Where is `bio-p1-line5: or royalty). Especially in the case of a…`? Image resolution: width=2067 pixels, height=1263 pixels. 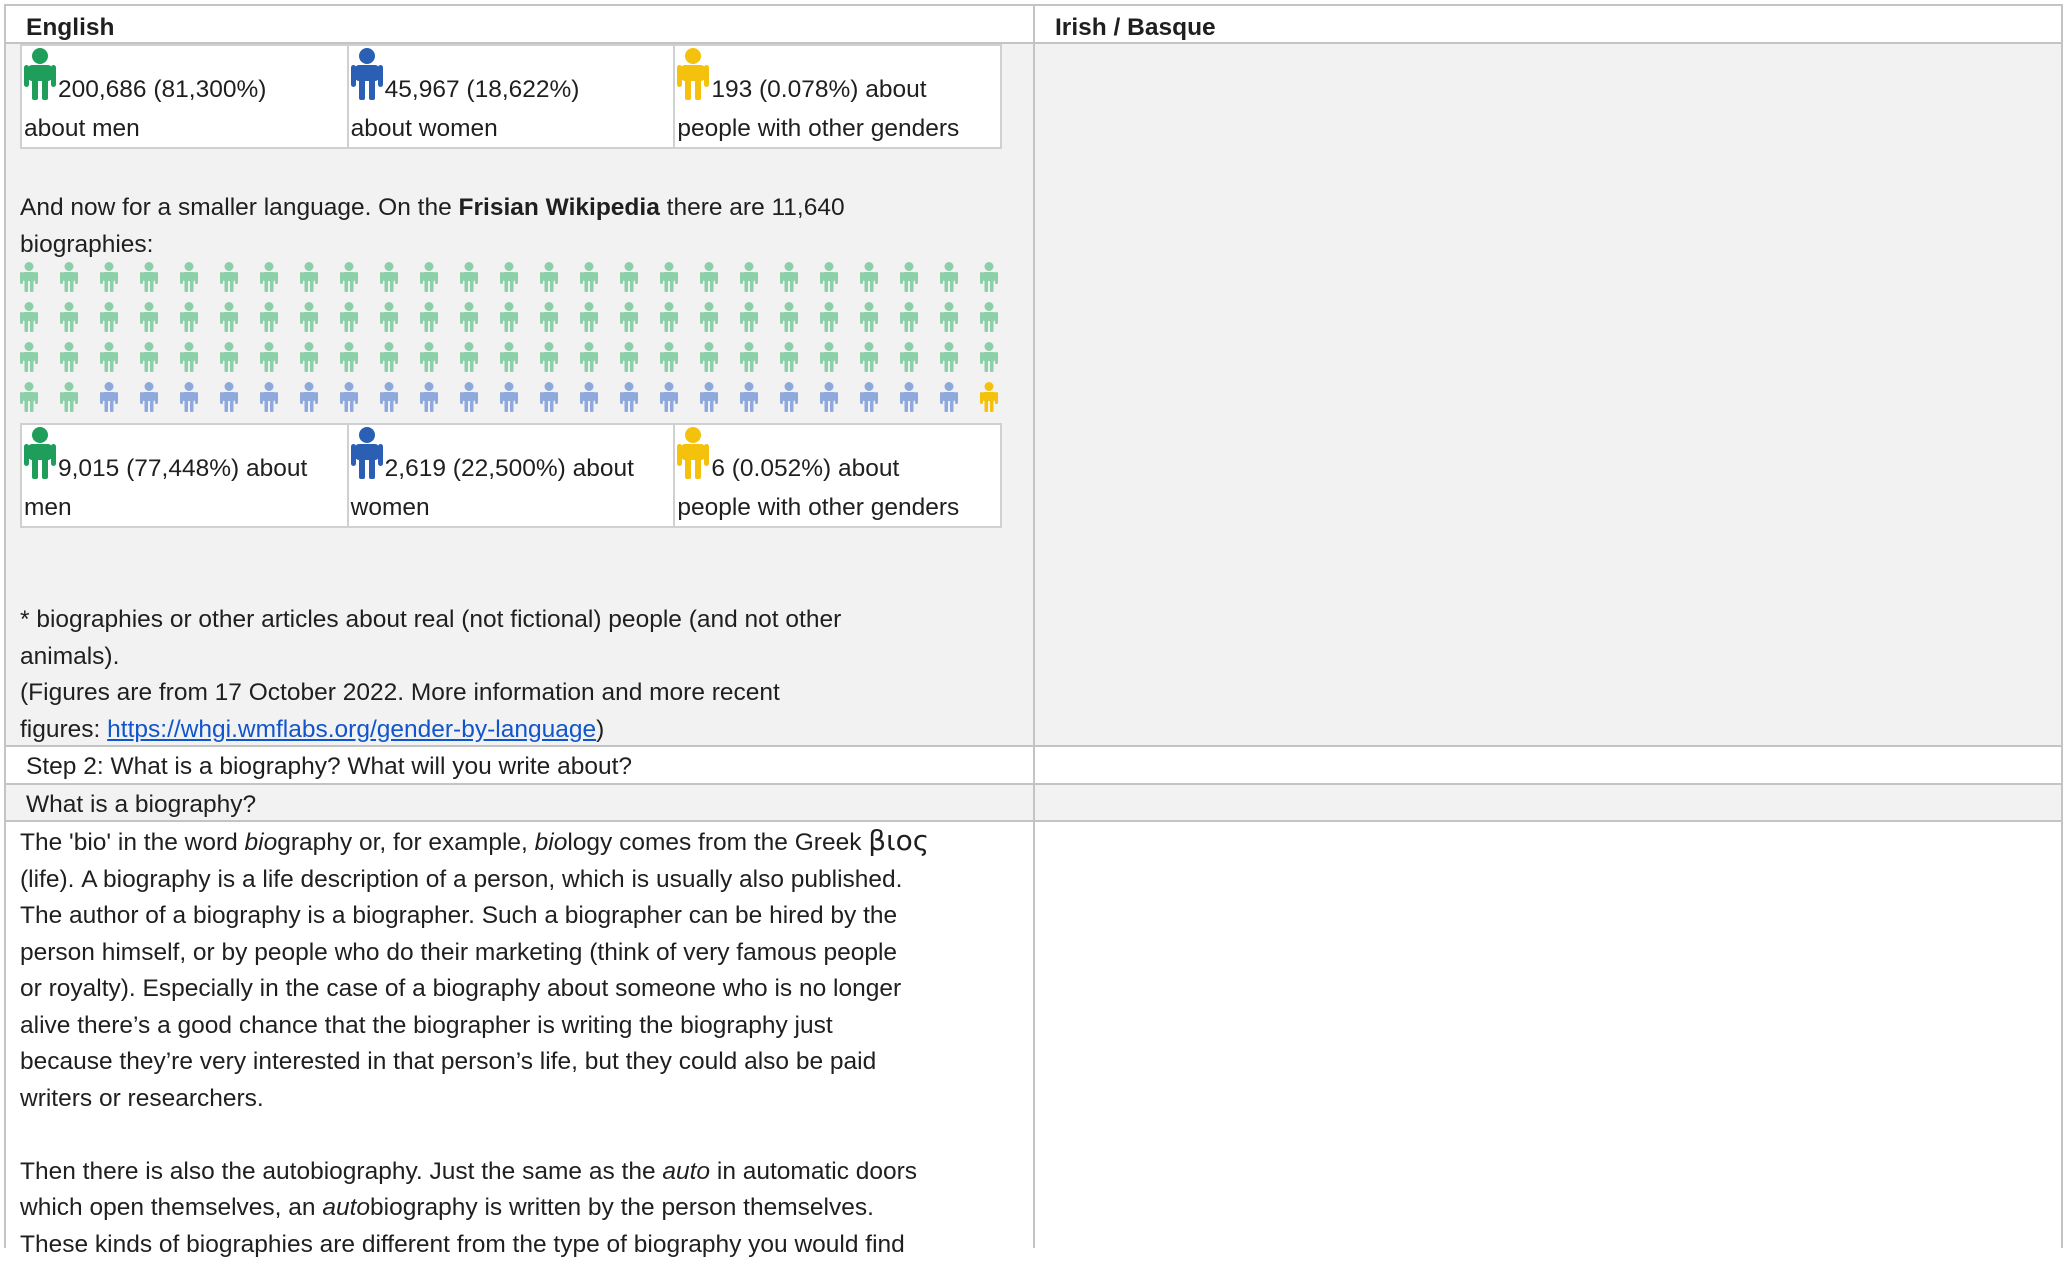
bio-p1-line5: or royalty). Especially in the case of a… is located at coordinates (461, 988).